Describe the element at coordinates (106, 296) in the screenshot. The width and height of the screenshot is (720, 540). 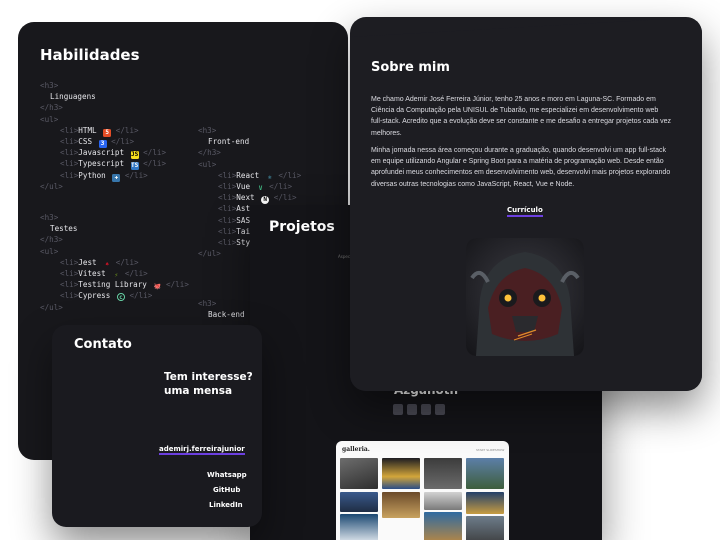
I see `skill-item: <li>Cypress c </li>` at that location.